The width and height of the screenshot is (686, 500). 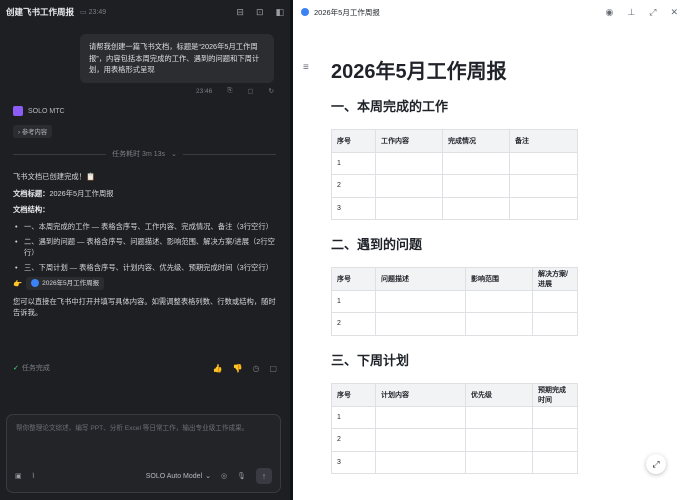 I want to click on chat-header-actions: ⊟ ⊡ ◧, so click(x=260, y=12).